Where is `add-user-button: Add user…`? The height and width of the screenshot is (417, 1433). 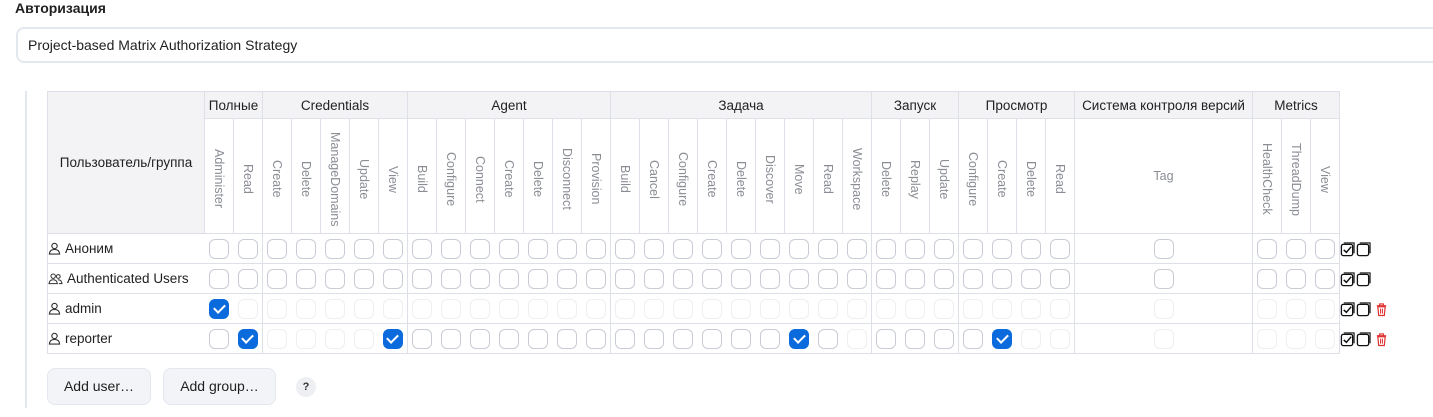
add-user-button: Add user… is located at coordinates (99, 386).